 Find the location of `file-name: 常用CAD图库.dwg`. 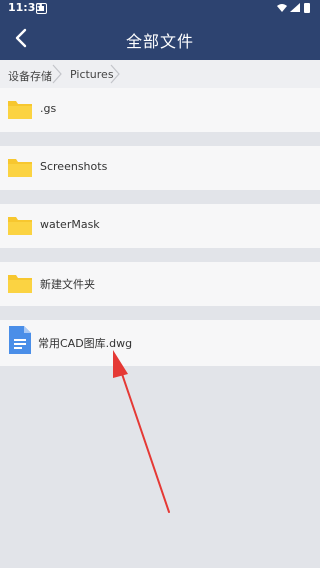

file-name: 常用CAD图库.dwg is located at coordinates (85, 343).